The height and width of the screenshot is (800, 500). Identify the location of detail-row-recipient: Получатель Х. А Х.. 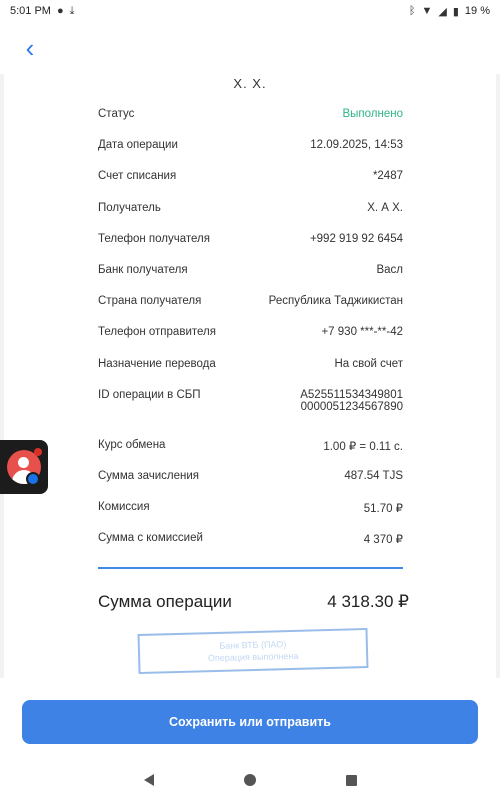
(250, 217).